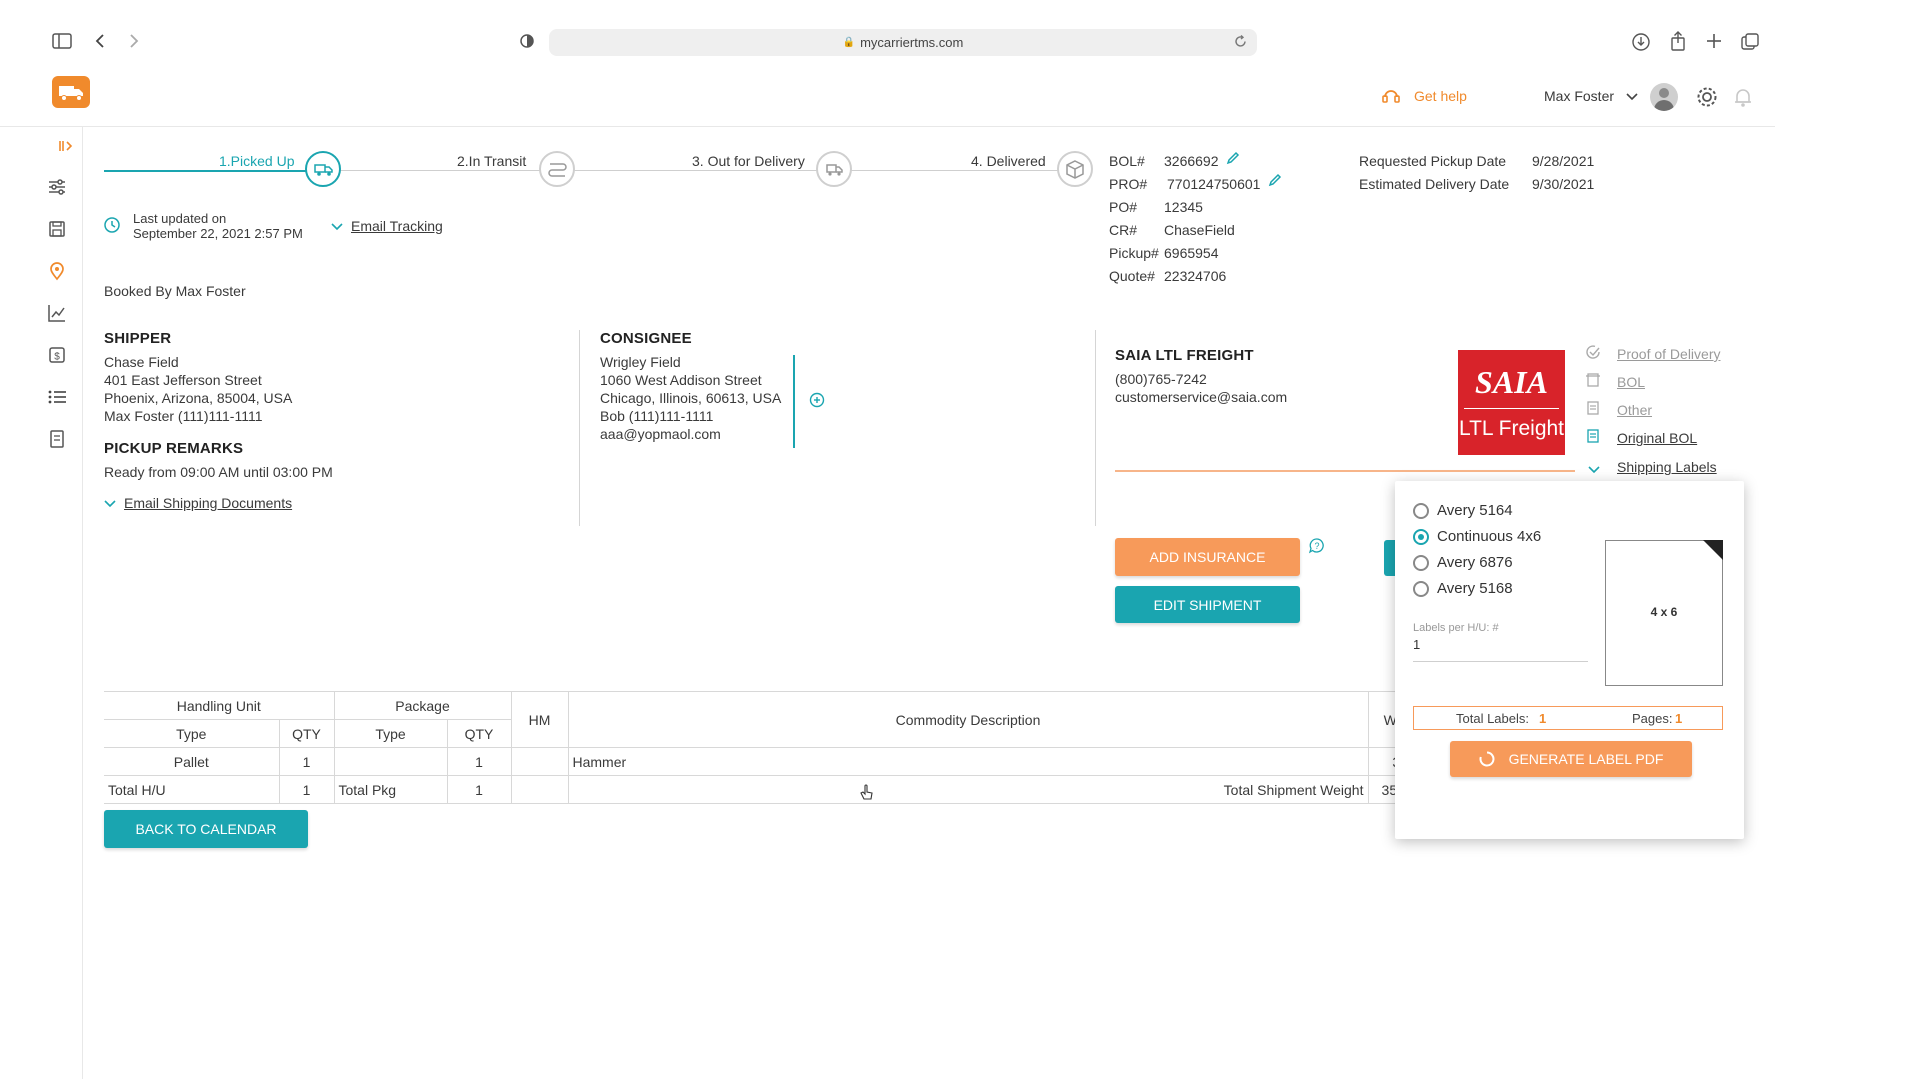 The height and width of the screenshot is (1079, 1919). Describe the element at coordinates (1750, 42) in the screenshot. I see `tabs-overview-icon` at that location.